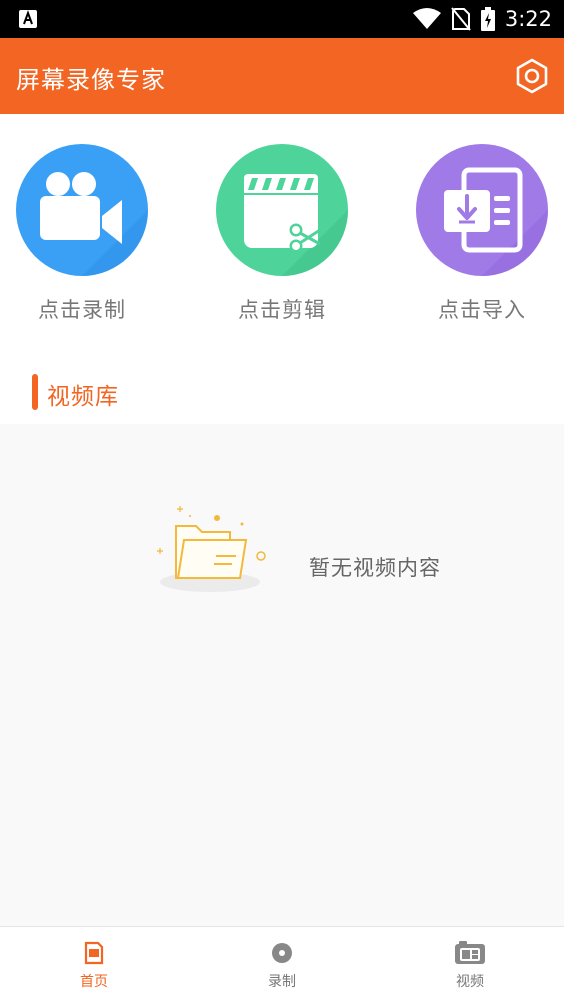 This screenshot has width=564, height=1002. Describe the element at coordinates (375, 568) in the screenshot. I see `empty-state-text: 暂无视频内容` at that location.